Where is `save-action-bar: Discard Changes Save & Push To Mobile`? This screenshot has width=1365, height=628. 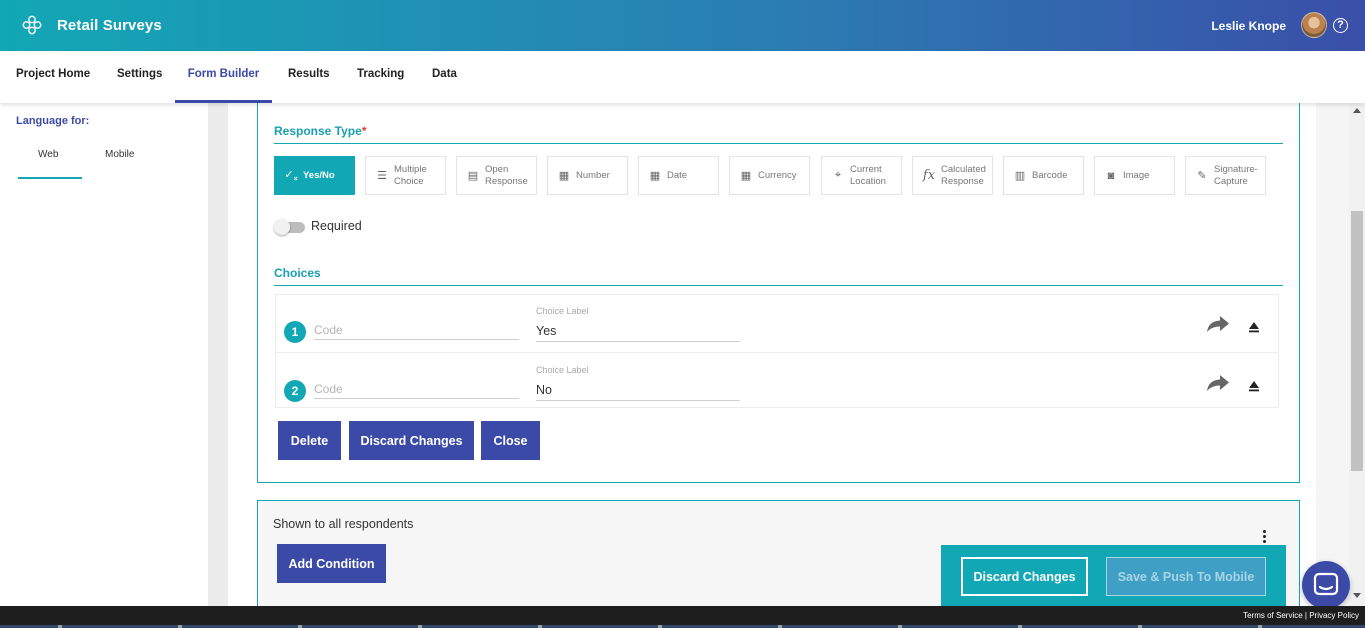 save-action-bar: Discard Changes Save & Push To Mobile is located at coordinates (1113, 575).